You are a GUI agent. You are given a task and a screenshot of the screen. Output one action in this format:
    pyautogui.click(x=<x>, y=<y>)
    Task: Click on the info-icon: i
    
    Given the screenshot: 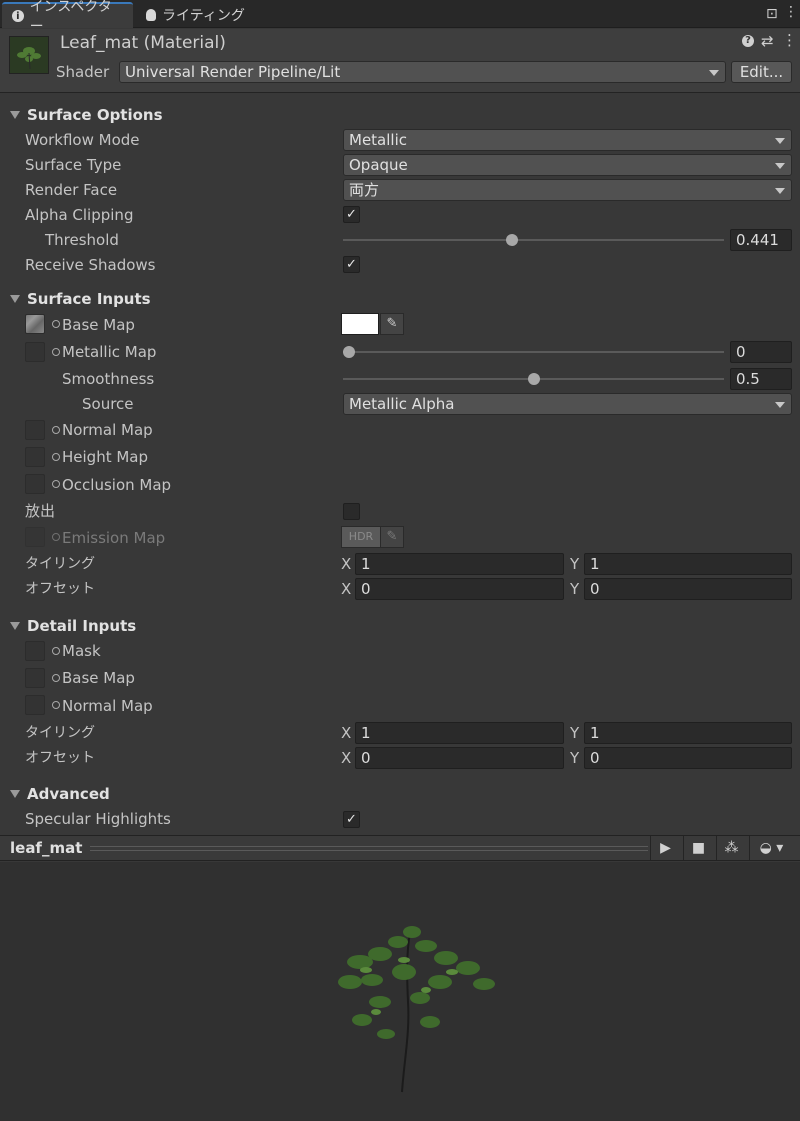 What is the action you would take?
    pyautogui.click(x=18, y=16)
    